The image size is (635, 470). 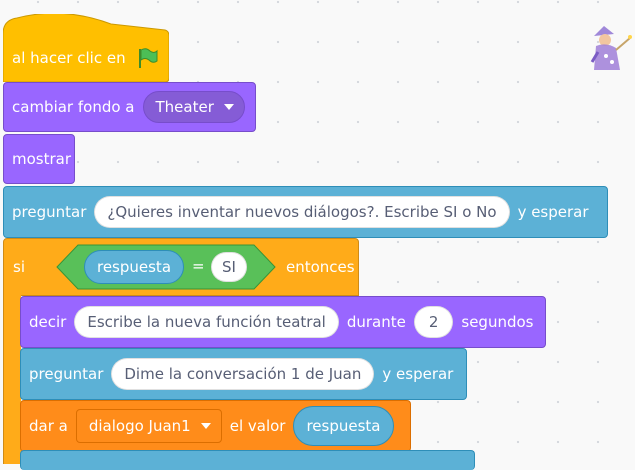 I want to click on switch-backdrop-block: cambiar fondo a Theater, so click(x=129, y=107).